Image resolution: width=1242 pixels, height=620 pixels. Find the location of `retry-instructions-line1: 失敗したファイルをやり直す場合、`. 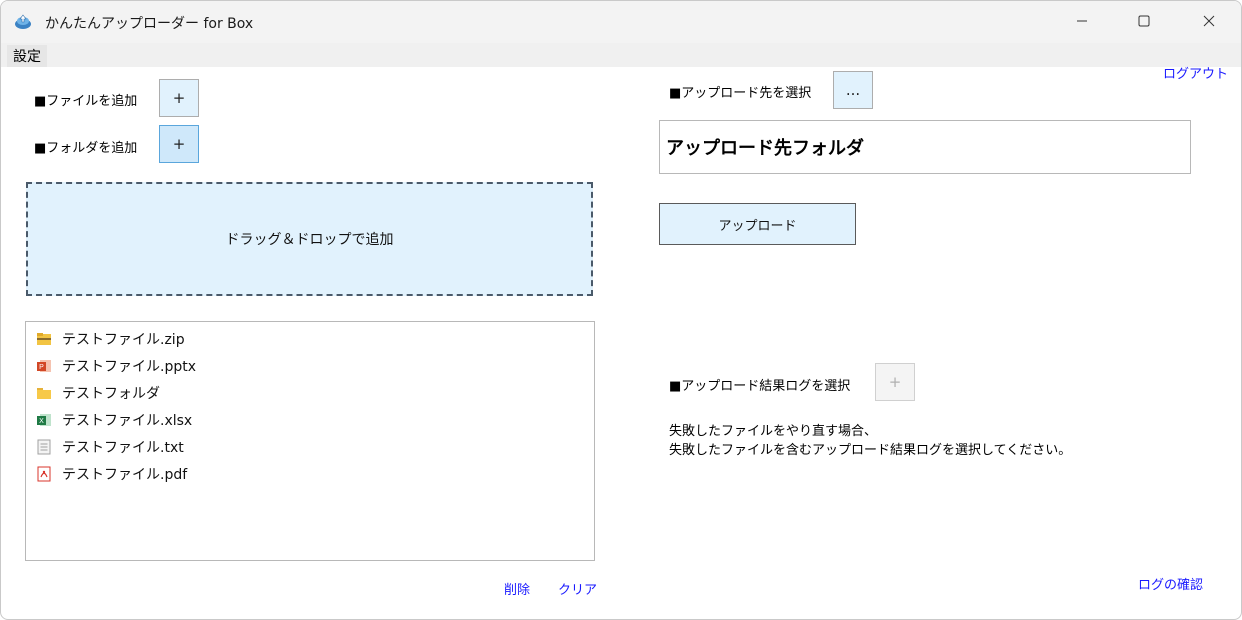

retry-instructions-line1: 失敗したファイルをやり直す場合、 is located at coordinates (773, 431).